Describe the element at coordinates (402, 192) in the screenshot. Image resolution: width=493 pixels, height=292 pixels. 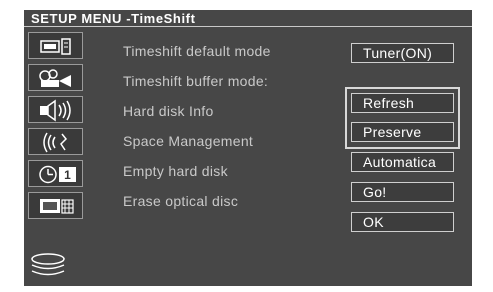
I see `empty-hard-disk-go-button: Go!` at that location.